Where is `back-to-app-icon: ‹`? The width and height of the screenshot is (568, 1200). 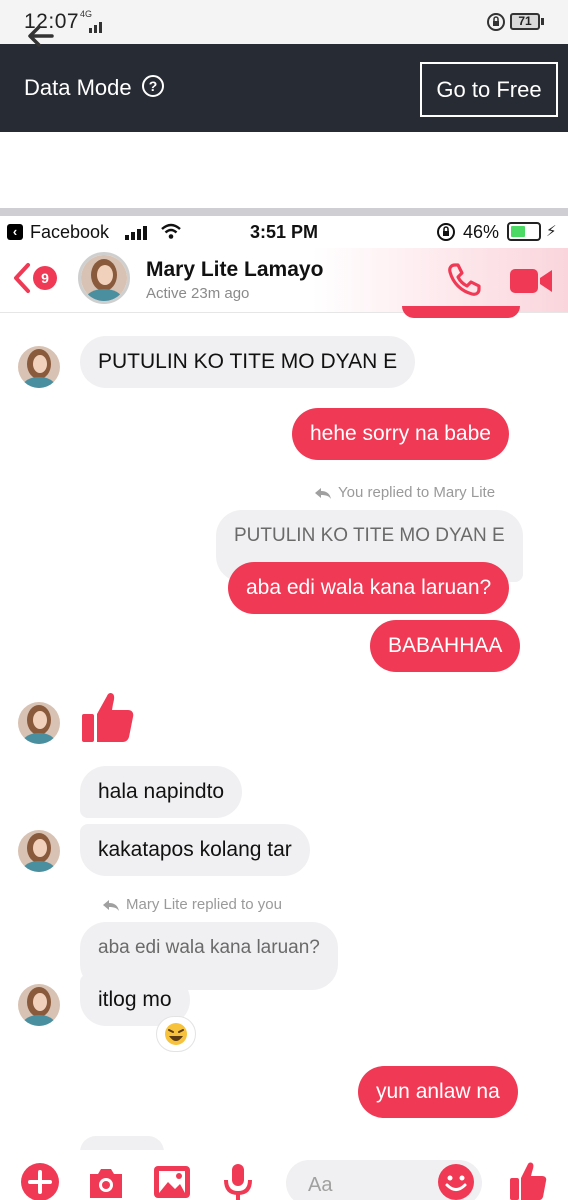 back-to-app-icon: ‹ is located at coordinates (15, 232).